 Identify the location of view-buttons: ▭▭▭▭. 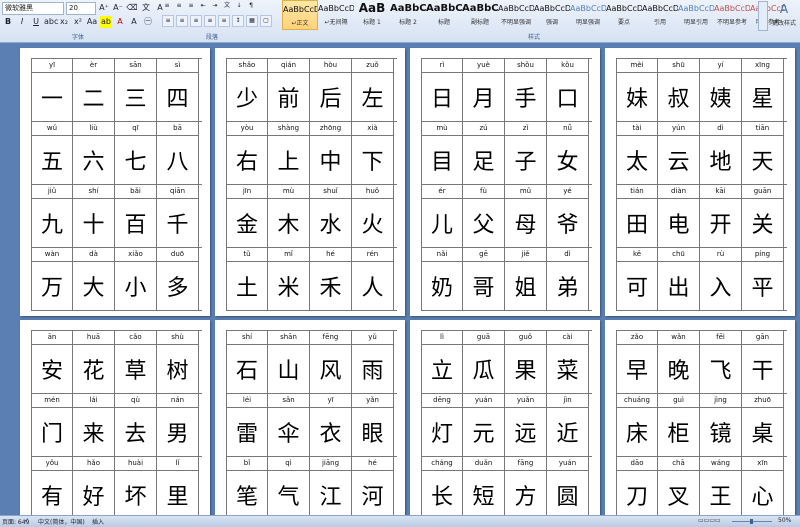
(709, 520).